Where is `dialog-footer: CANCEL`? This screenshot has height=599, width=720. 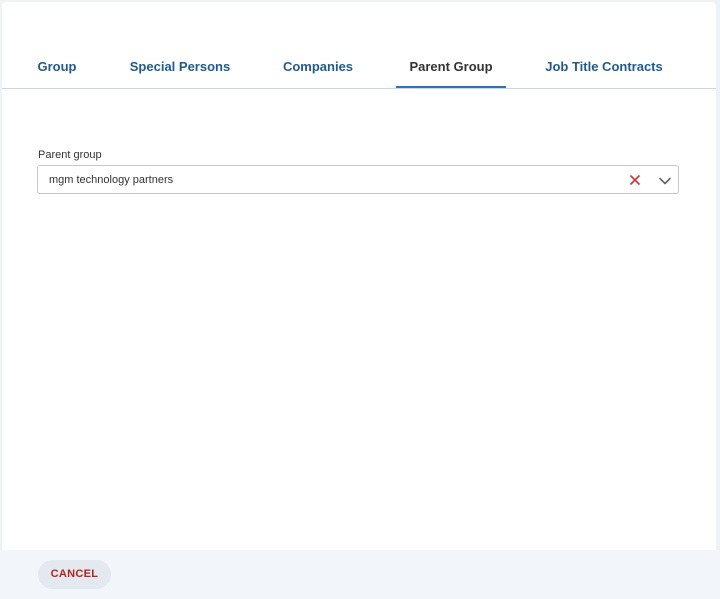 dialog-footer: CANCEL is located at coordinates (360, 574).